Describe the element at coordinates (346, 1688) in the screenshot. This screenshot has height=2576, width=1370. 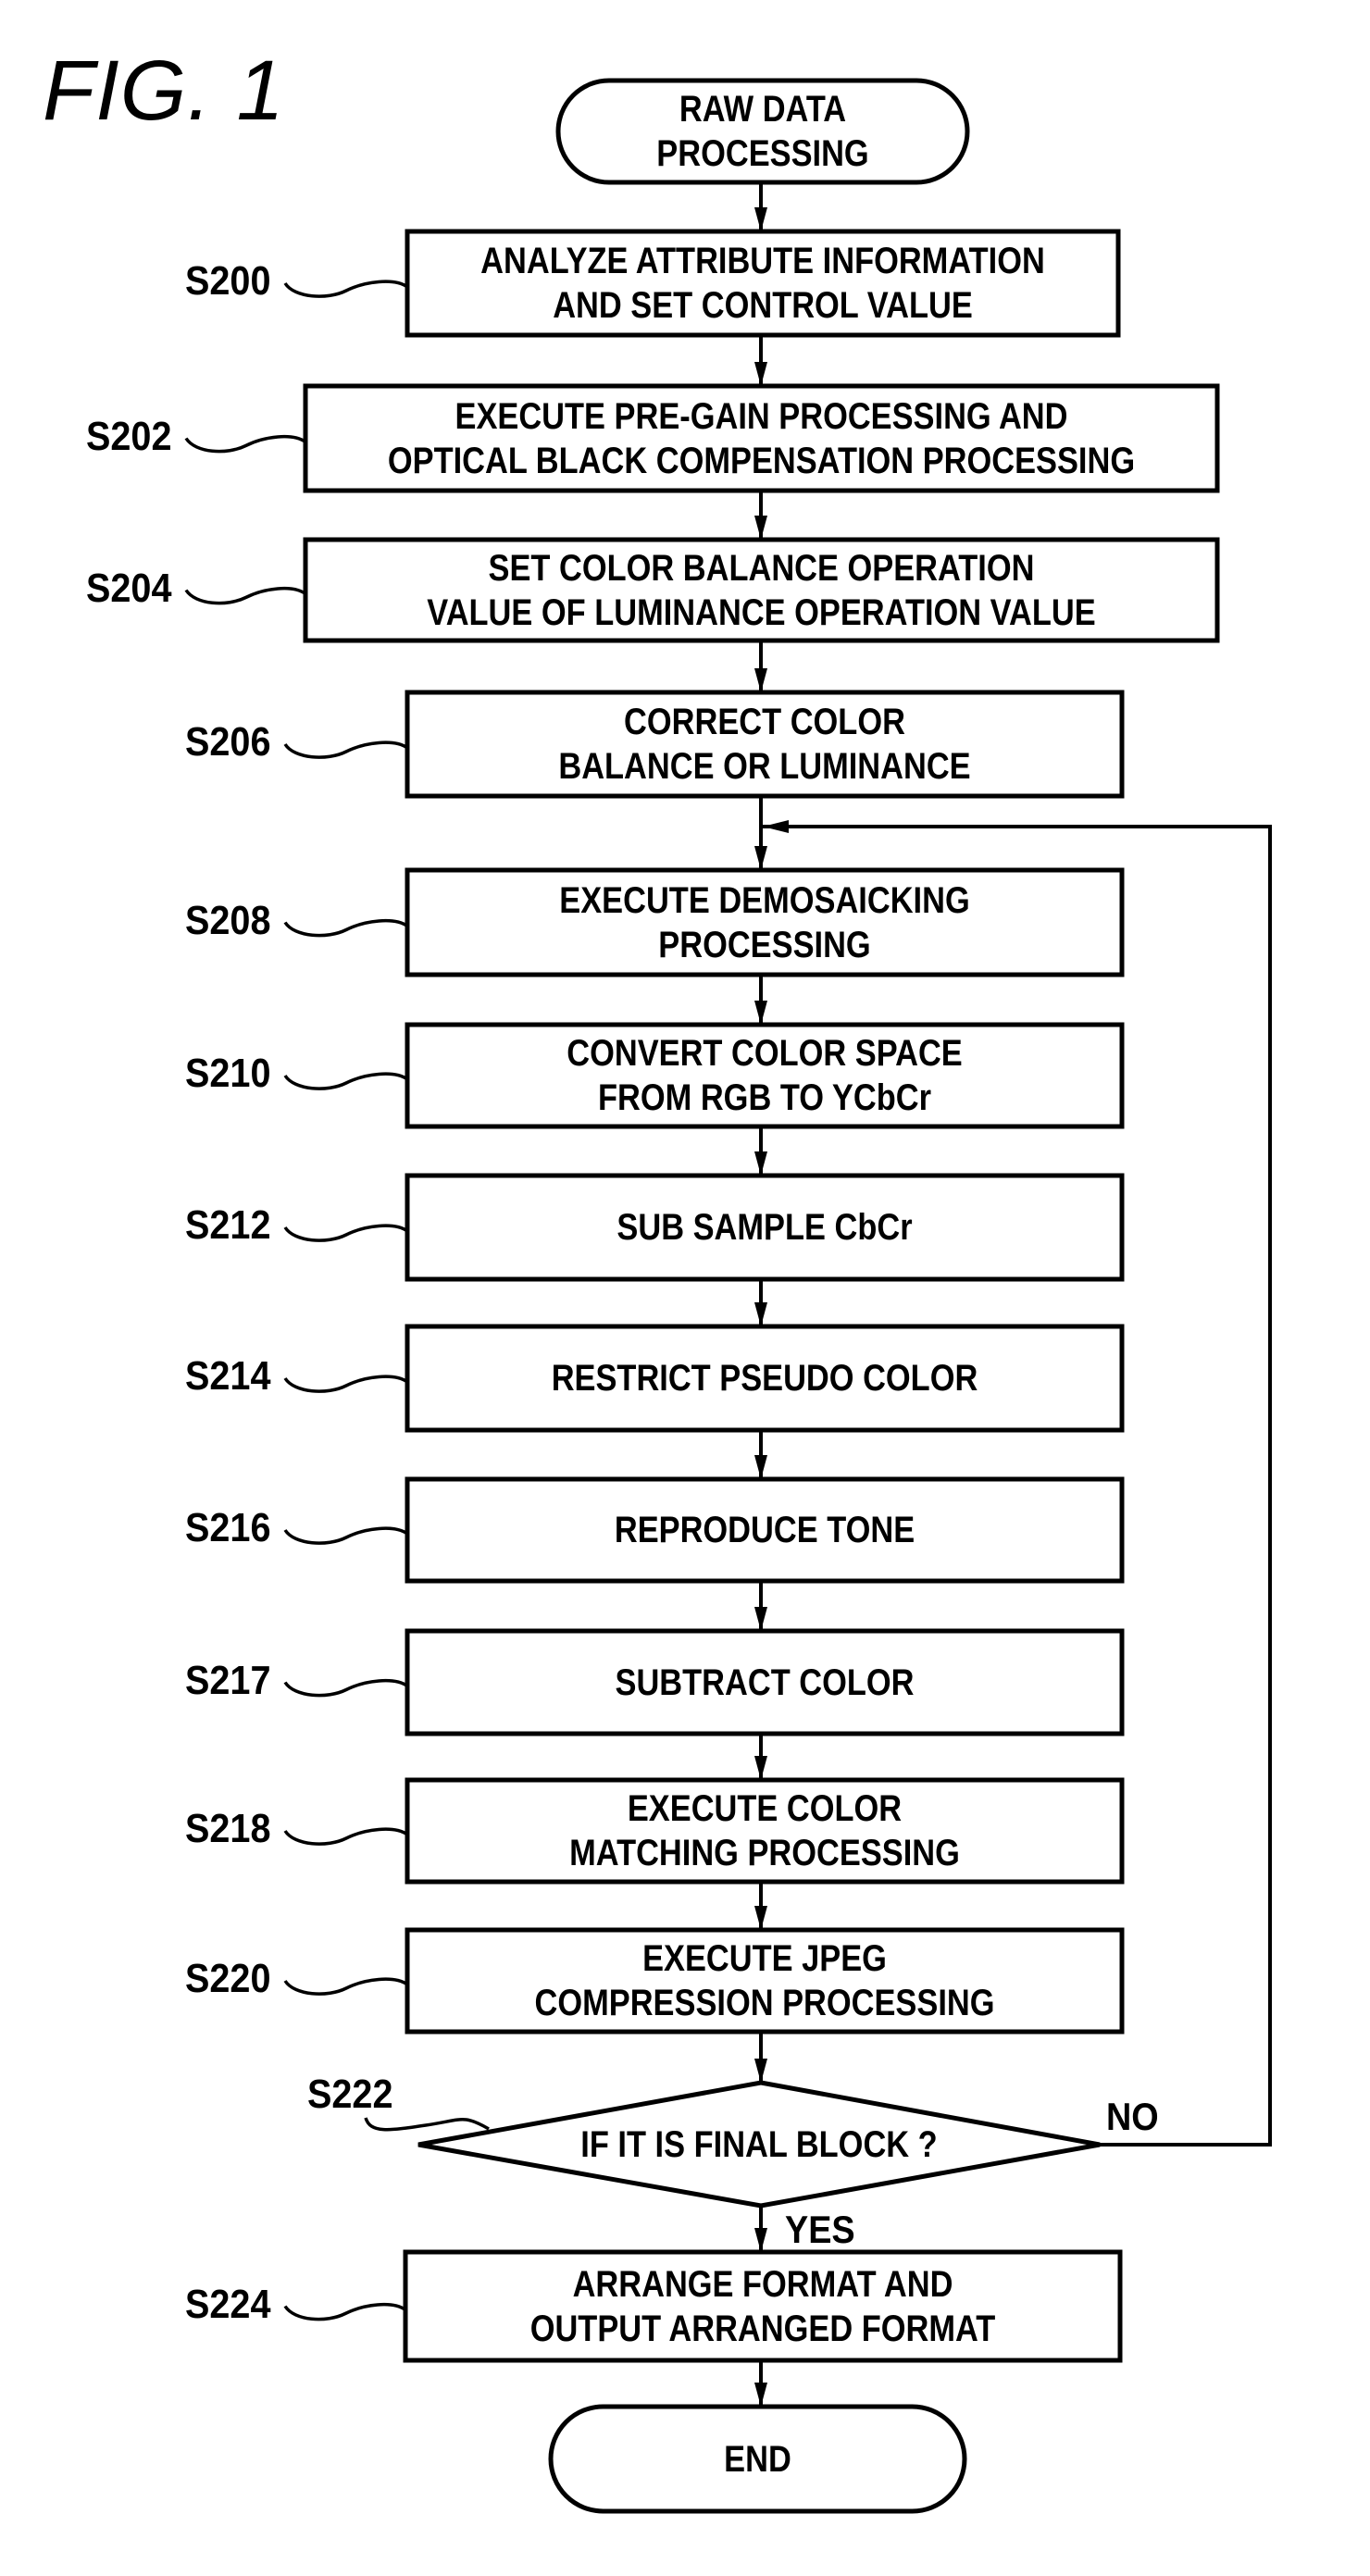
I see `leader-s217` at that location.